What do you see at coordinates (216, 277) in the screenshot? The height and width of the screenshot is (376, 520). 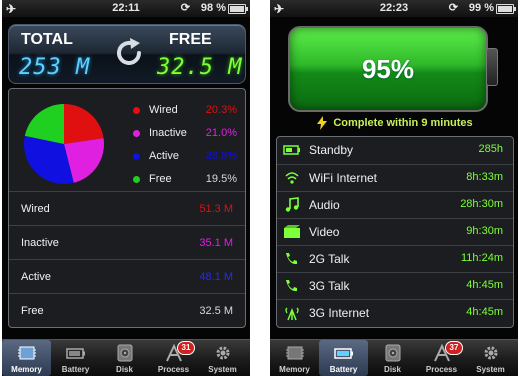 I see `memory-row-value: 48.1 M` at bounding box center [216, 277].